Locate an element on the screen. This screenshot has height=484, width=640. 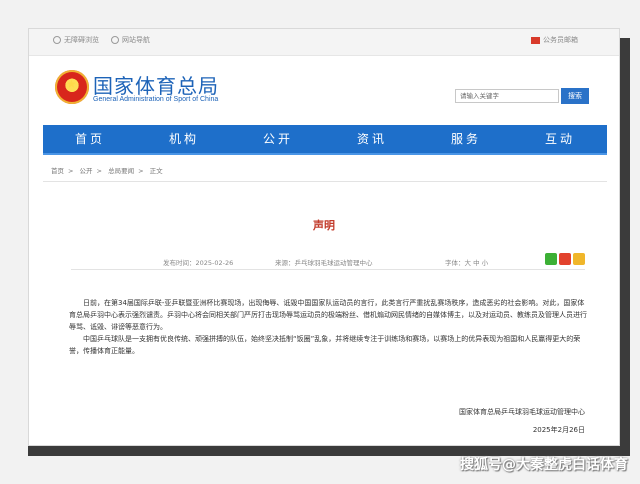
nav-item-home: 首页 is located at coordinates (90, 139).